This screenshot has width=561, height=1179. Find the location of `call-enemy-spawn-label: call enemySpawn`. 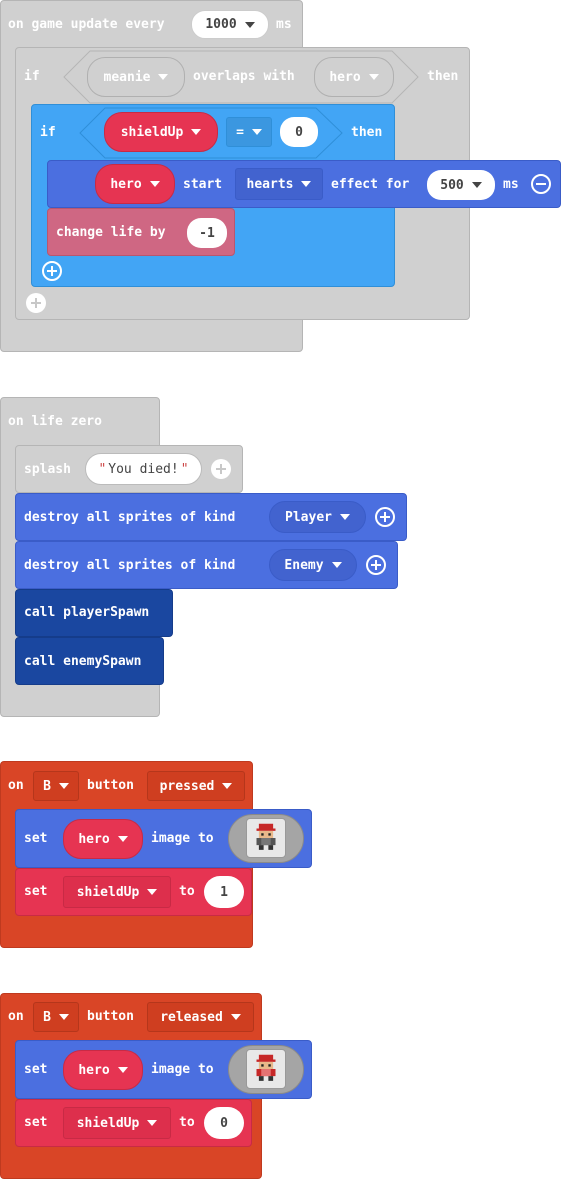

call-enemy-spawn-label: call enemySpawn is located at coordinates (83, 661).